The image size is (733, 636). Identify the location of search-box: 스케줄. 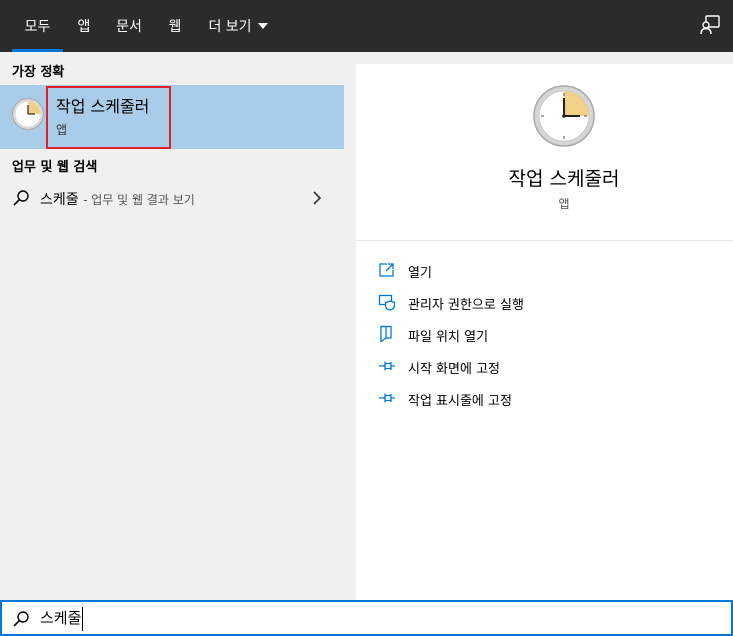
(366, 618).